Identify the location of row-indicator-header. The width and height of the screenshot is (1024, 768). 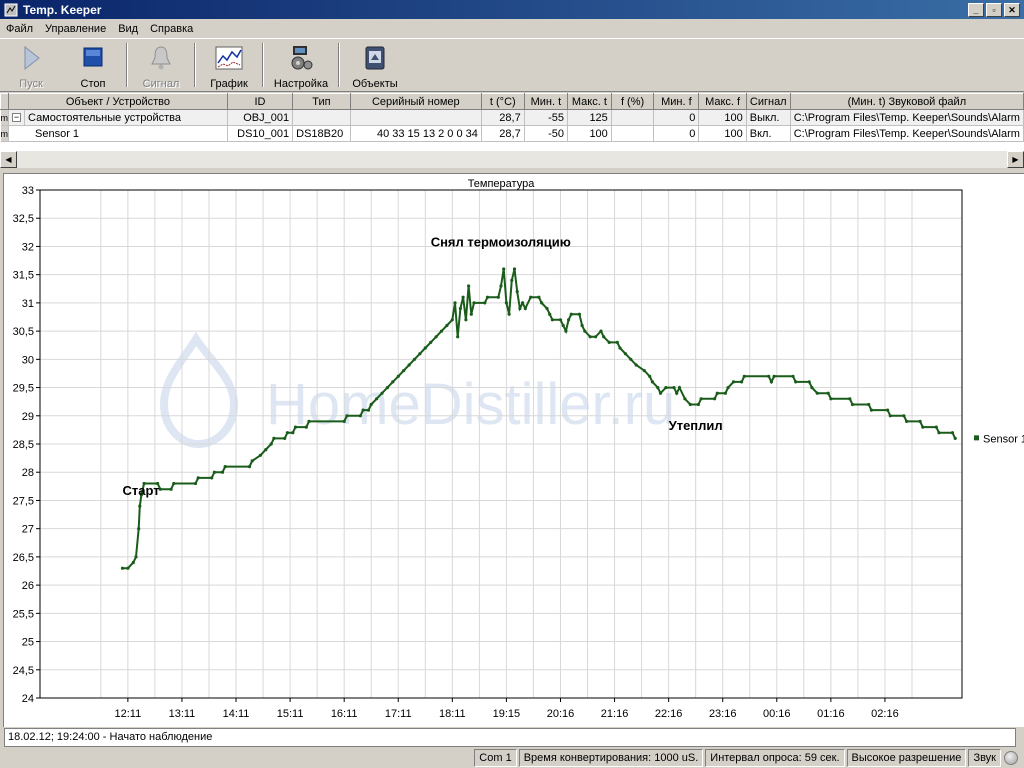
(4, 101).